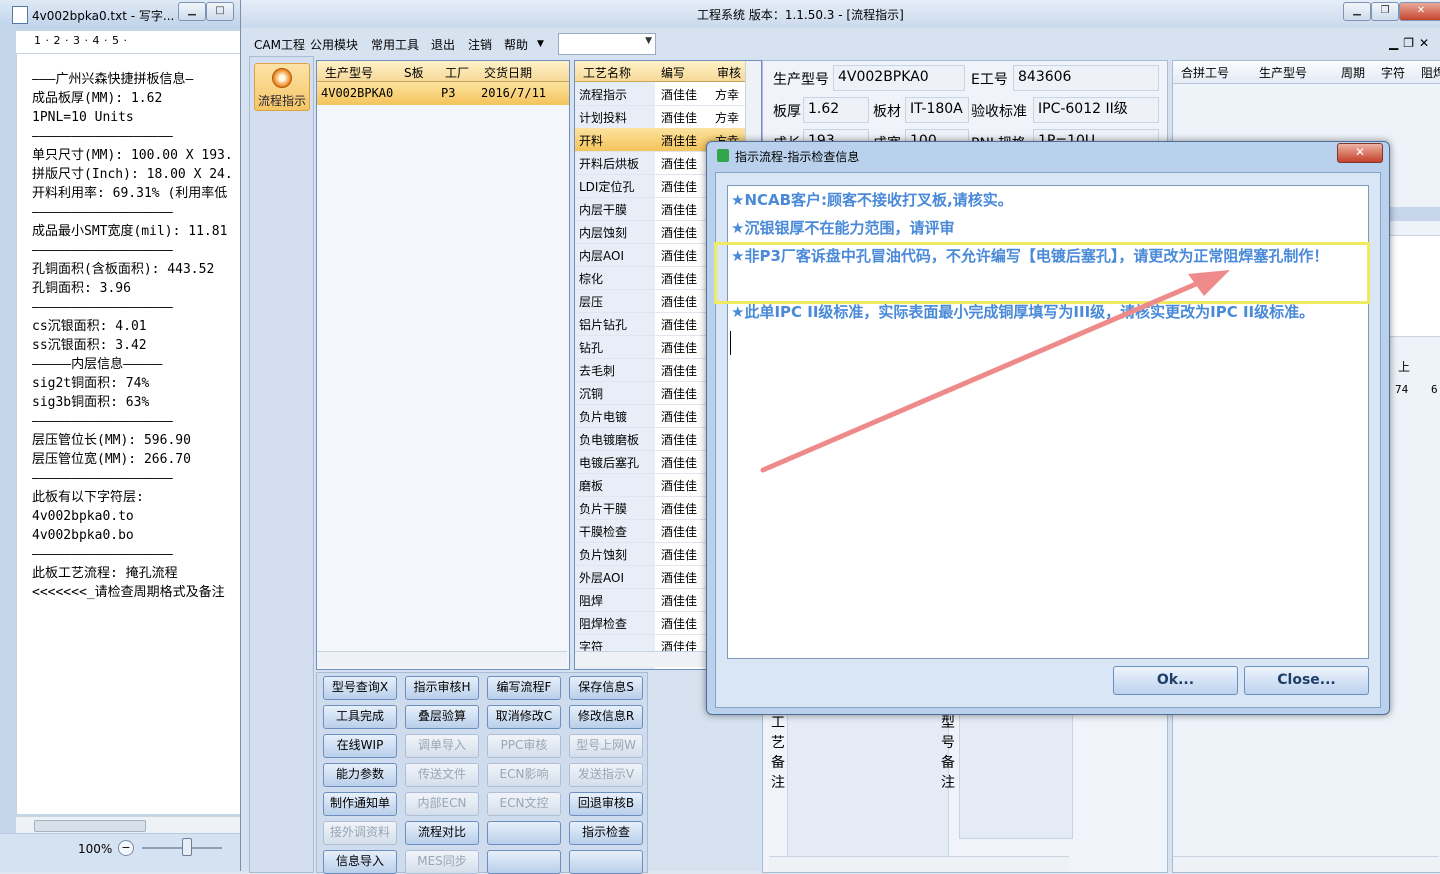  What do you see at coordinates (442, 833) in the screenshot?
I see `action-button: 流程对比` at bounding box center [442, 833].